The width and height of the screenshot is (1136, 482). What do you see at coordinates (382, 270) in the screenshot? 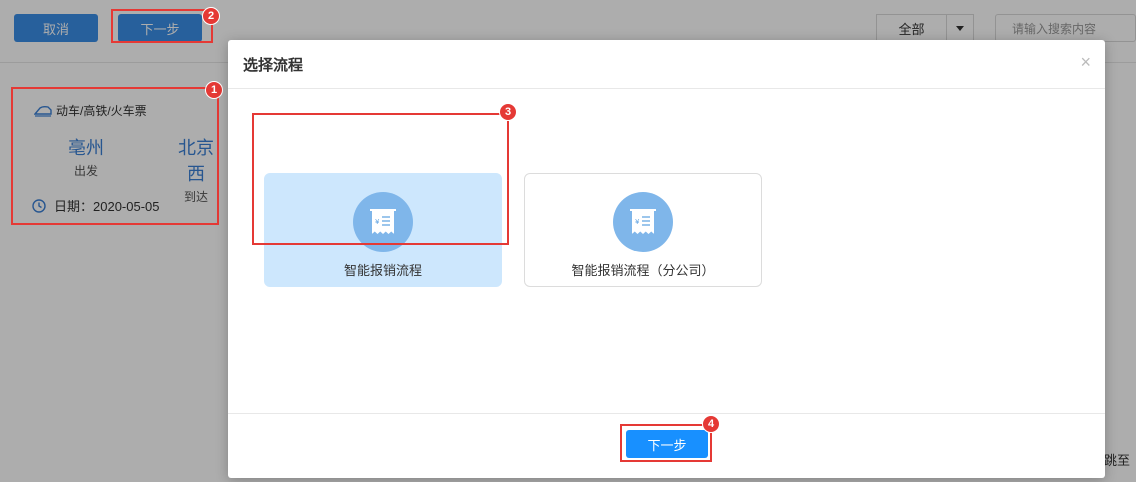
I see `process-option-label: 智能报销流程` at bounding box center [382, 270].